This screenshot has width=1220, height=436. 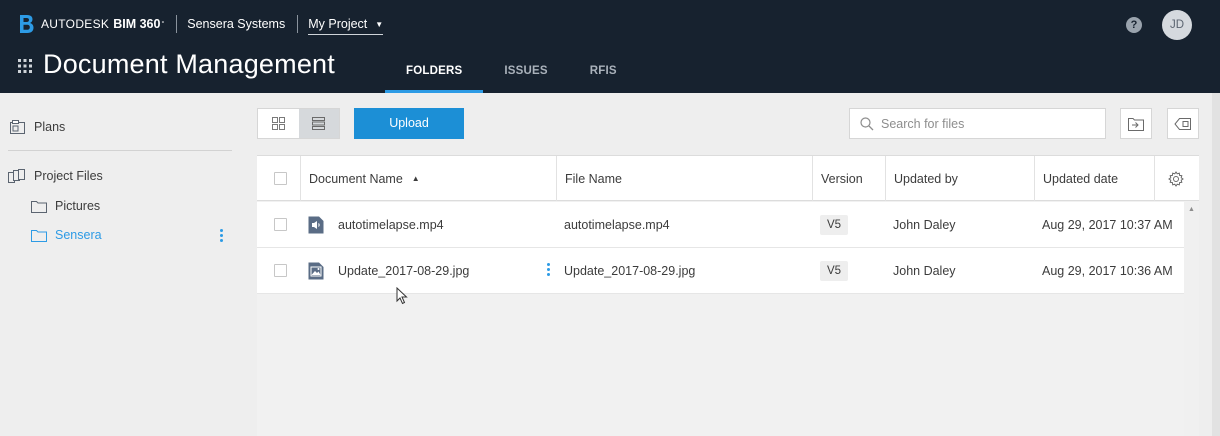 I want to click on brand-separator, so click(x=177, y=24).